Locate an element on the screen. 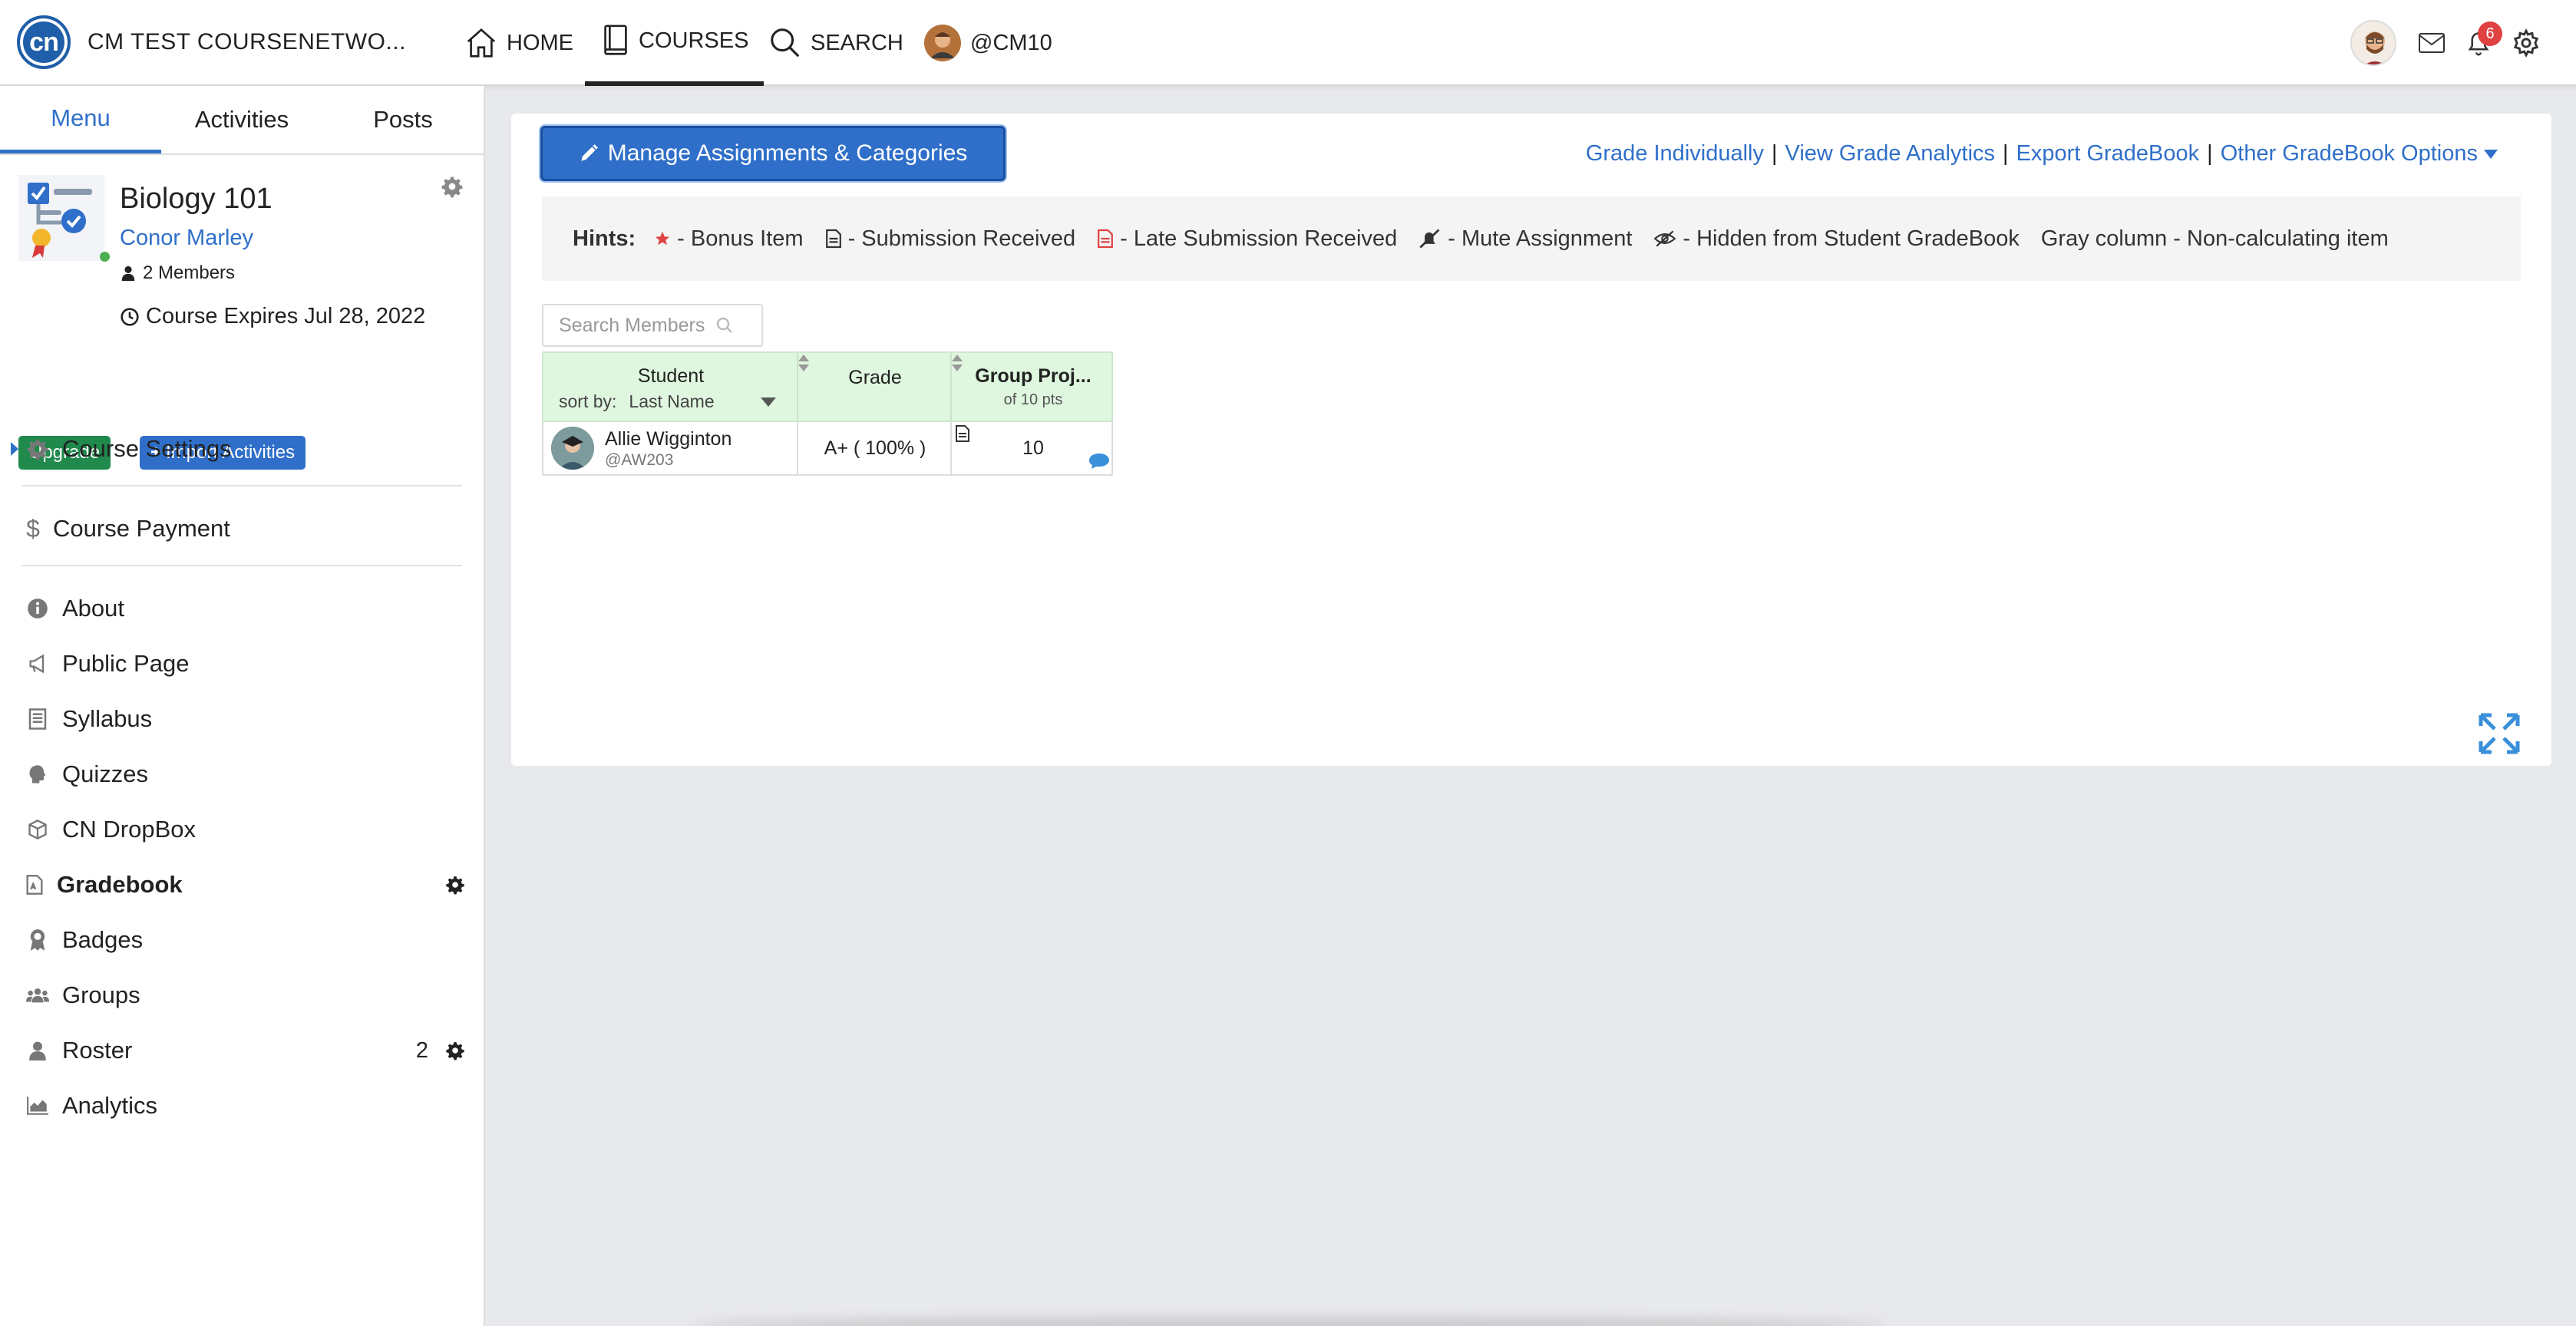 The width and height of the screenshot is (2576, 1326). mail-icon is located at coordinates (2432, 43).